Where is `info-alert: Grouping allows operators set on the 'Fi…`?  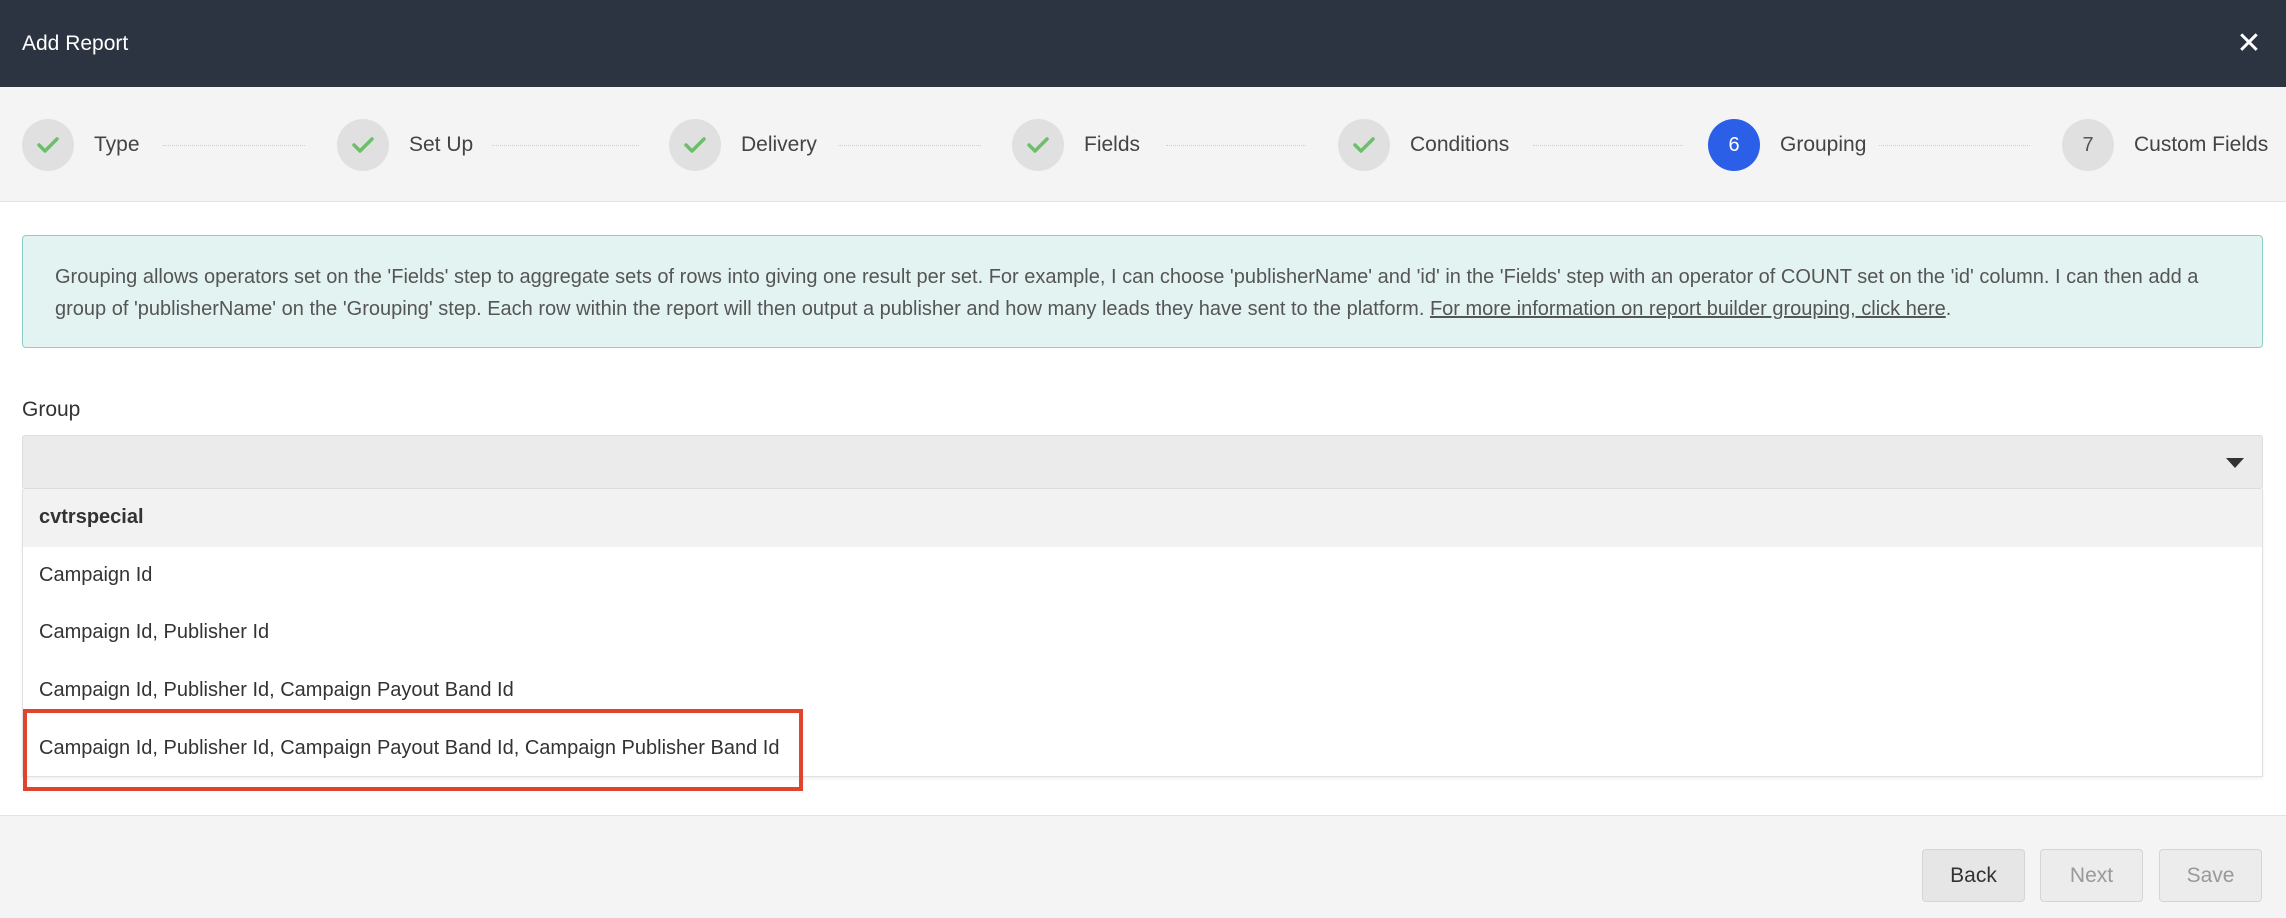
info-alert: Grouping allows operators set on the 'Fi… is located at coordinates (1142, 291).